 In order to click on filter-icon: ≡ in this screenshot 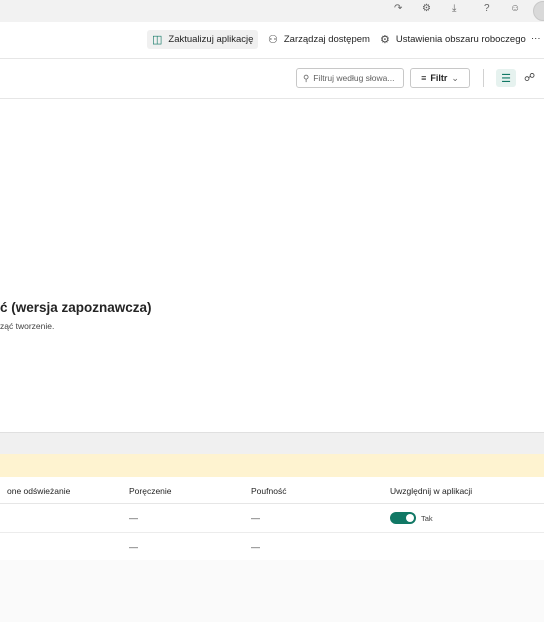, I will do `click(424, 78)`.